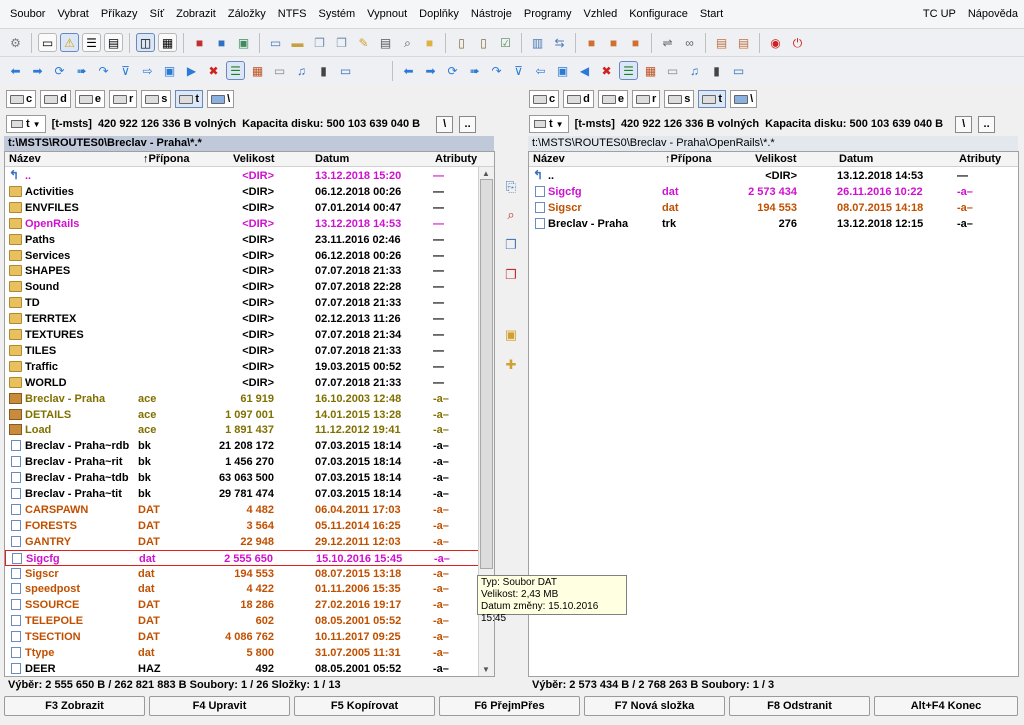  Describe the element at coordinates (235, 70) in the screenshot. I see `color-list-icon: ☰` at that location.